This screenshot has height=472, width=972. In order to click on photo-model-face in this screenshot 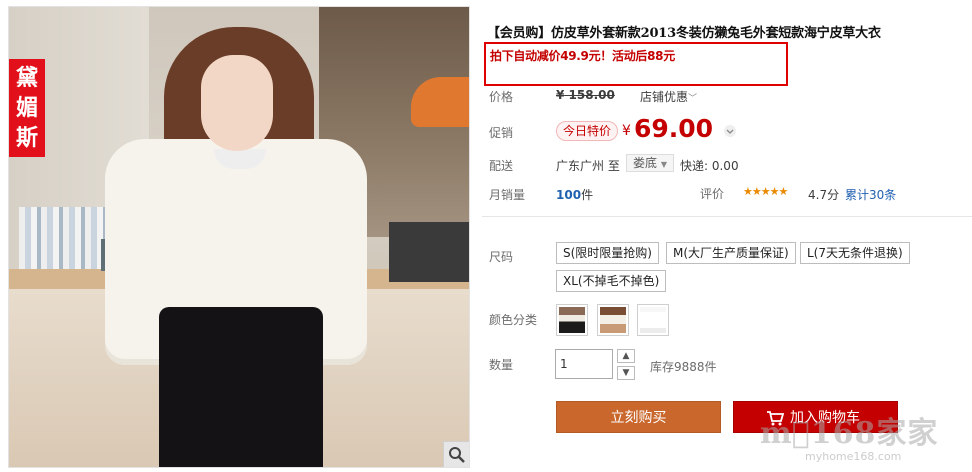, I will do `click(237, 103)`.